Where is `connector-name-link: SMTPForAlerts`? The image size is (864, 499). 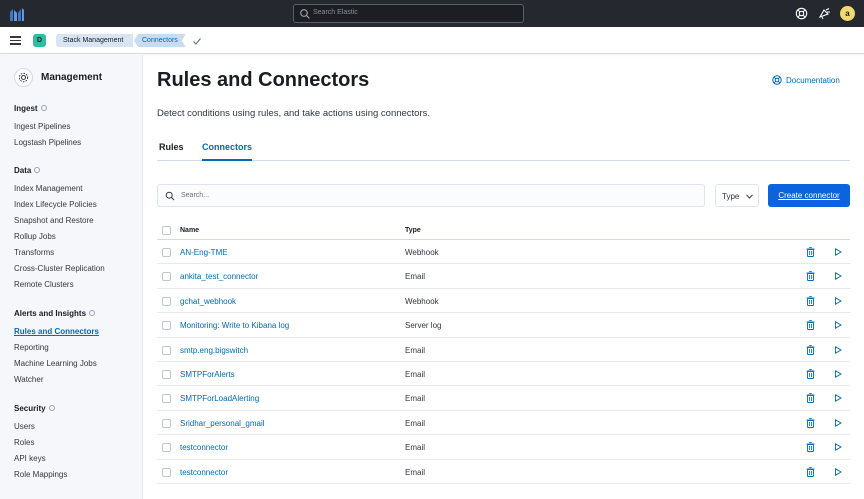 connector-name-link: SMTPForAlerts is located at coordinates (207, 374).